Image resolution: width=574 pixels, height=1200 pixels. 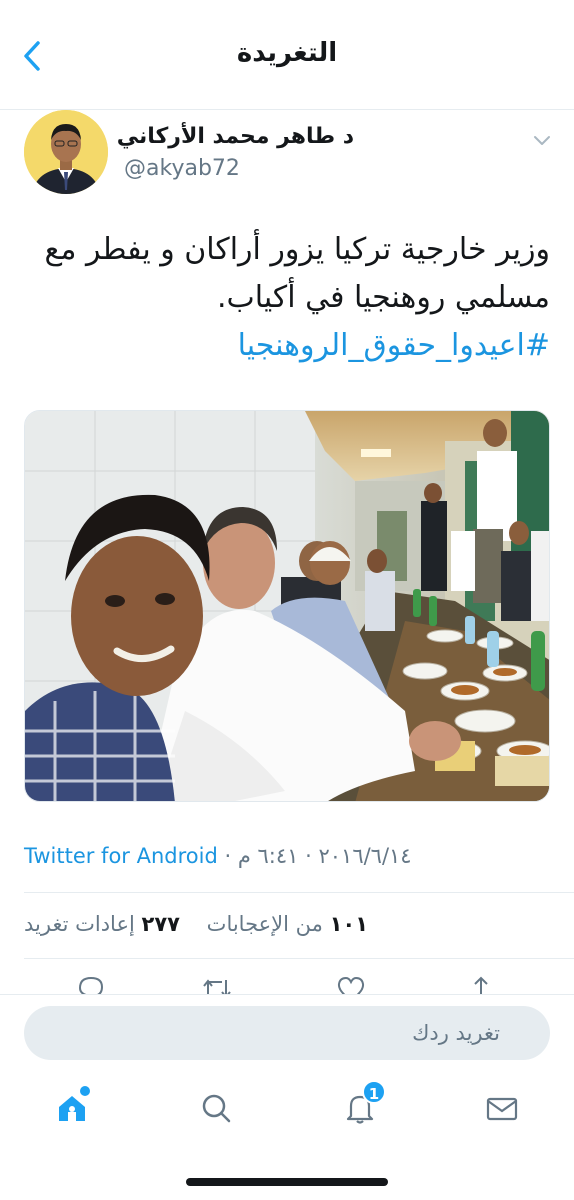 I want to click on chevron-down-icon, so click(x=542, y=140).